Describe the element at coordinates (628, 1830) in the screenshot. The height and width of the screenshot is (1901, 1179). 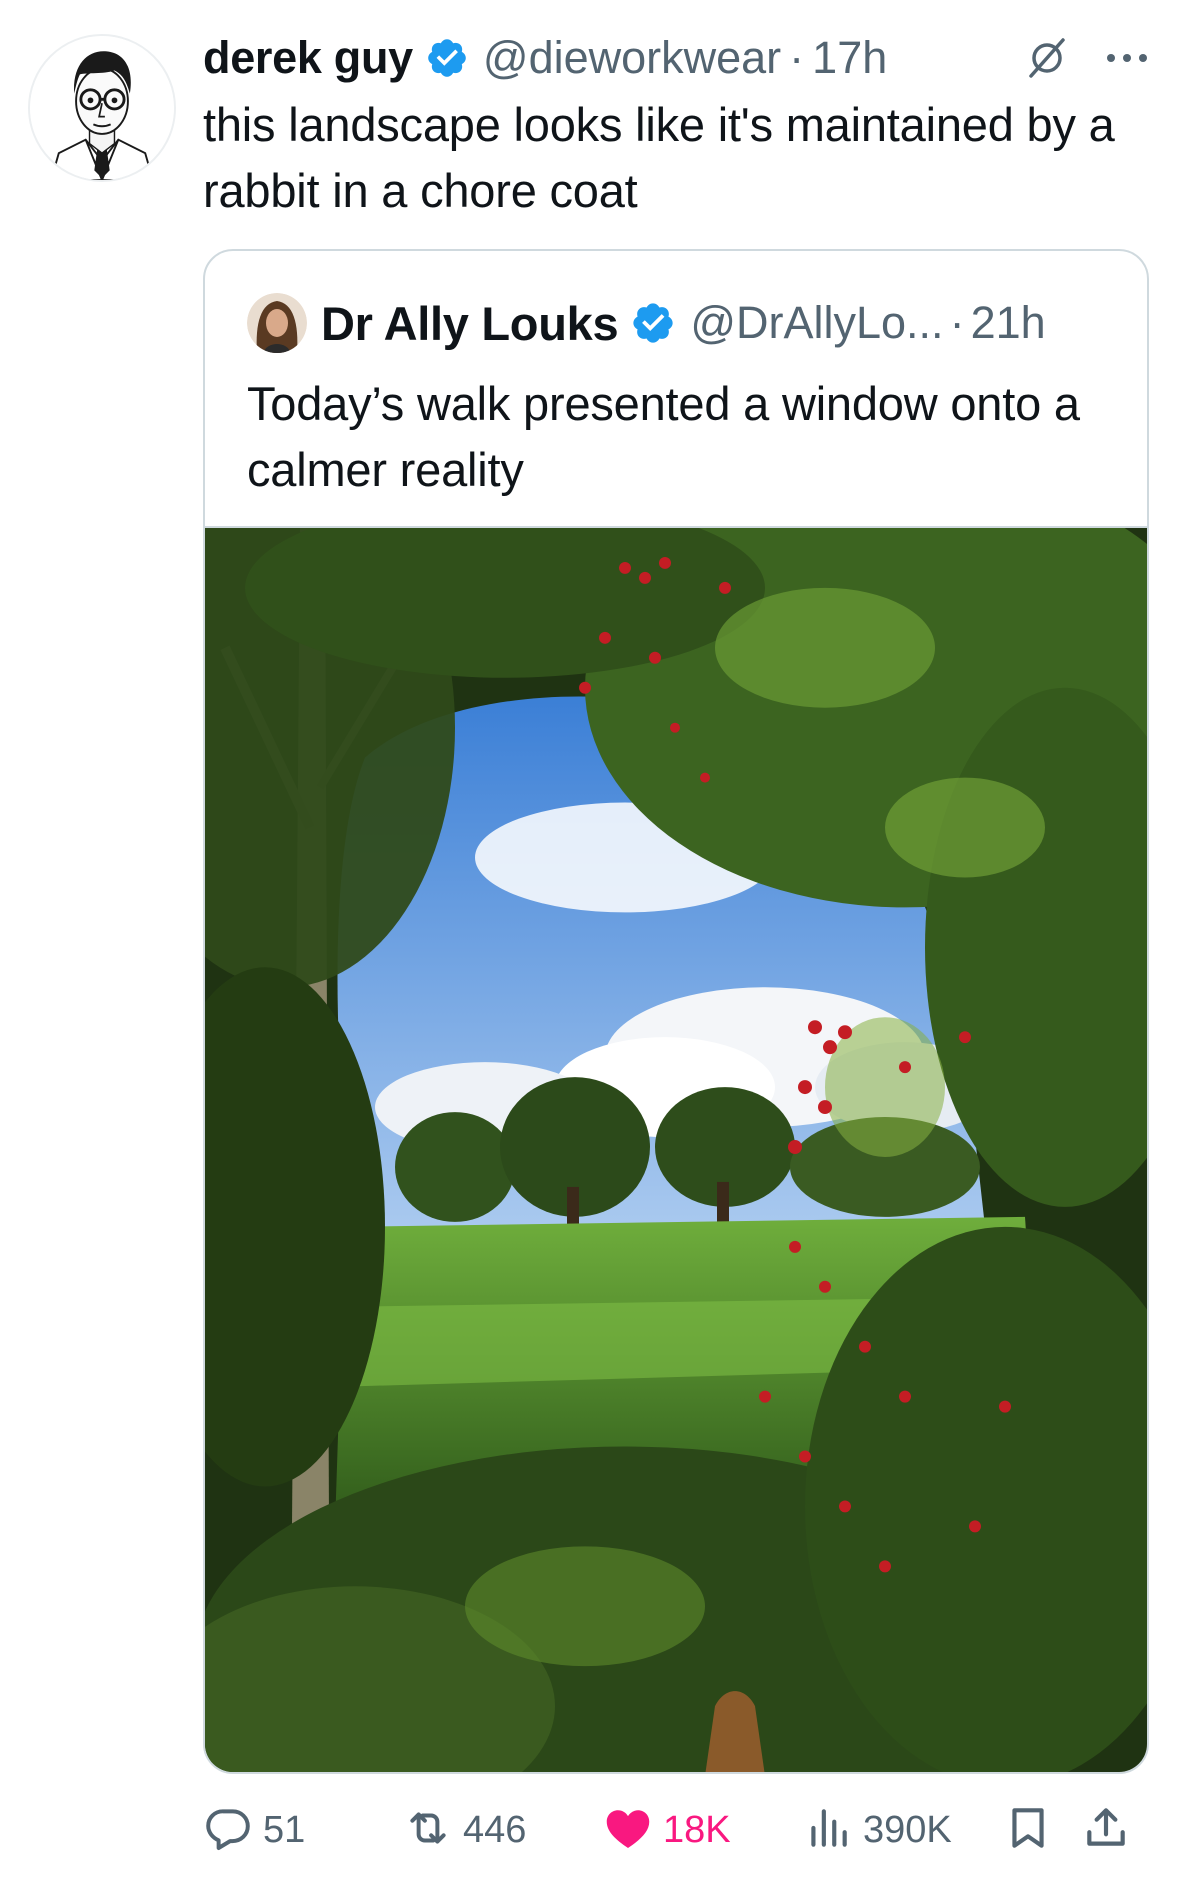
I see `heart-filled-icon` at that location.